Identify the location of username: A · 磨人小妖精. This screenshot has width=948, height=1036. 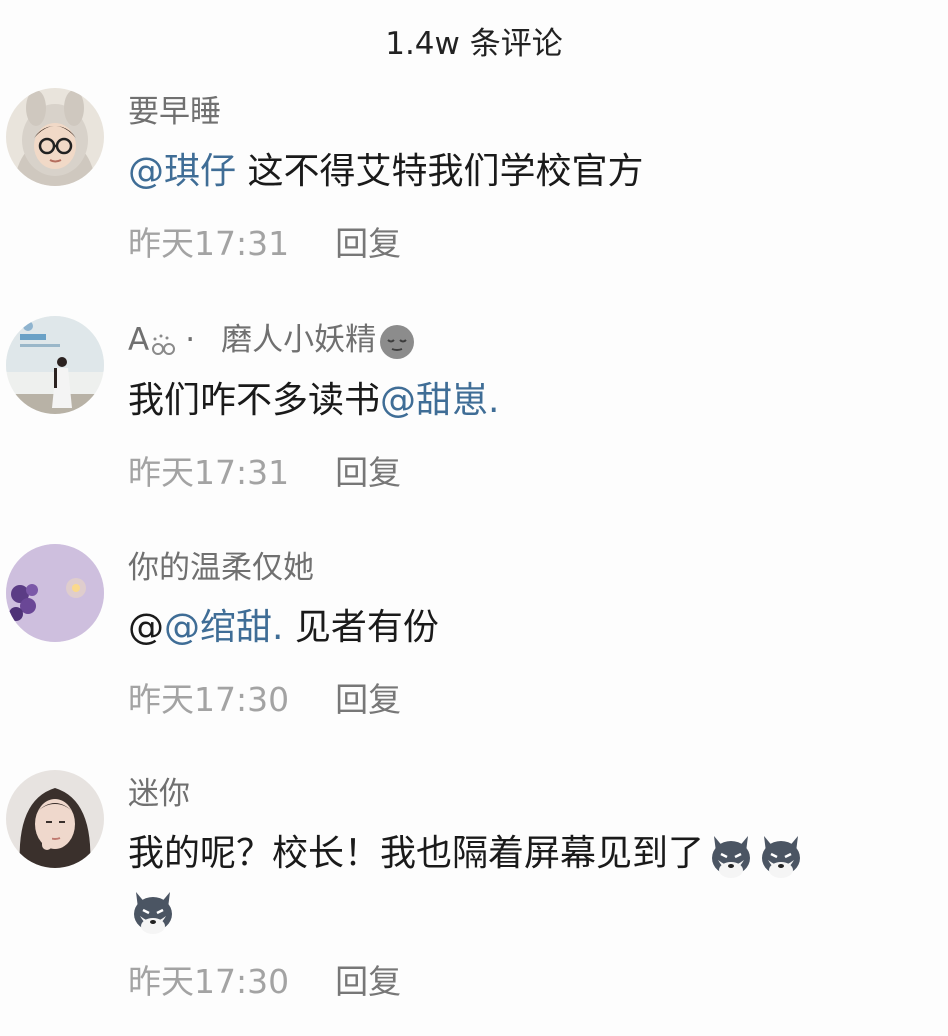
(528, 340).